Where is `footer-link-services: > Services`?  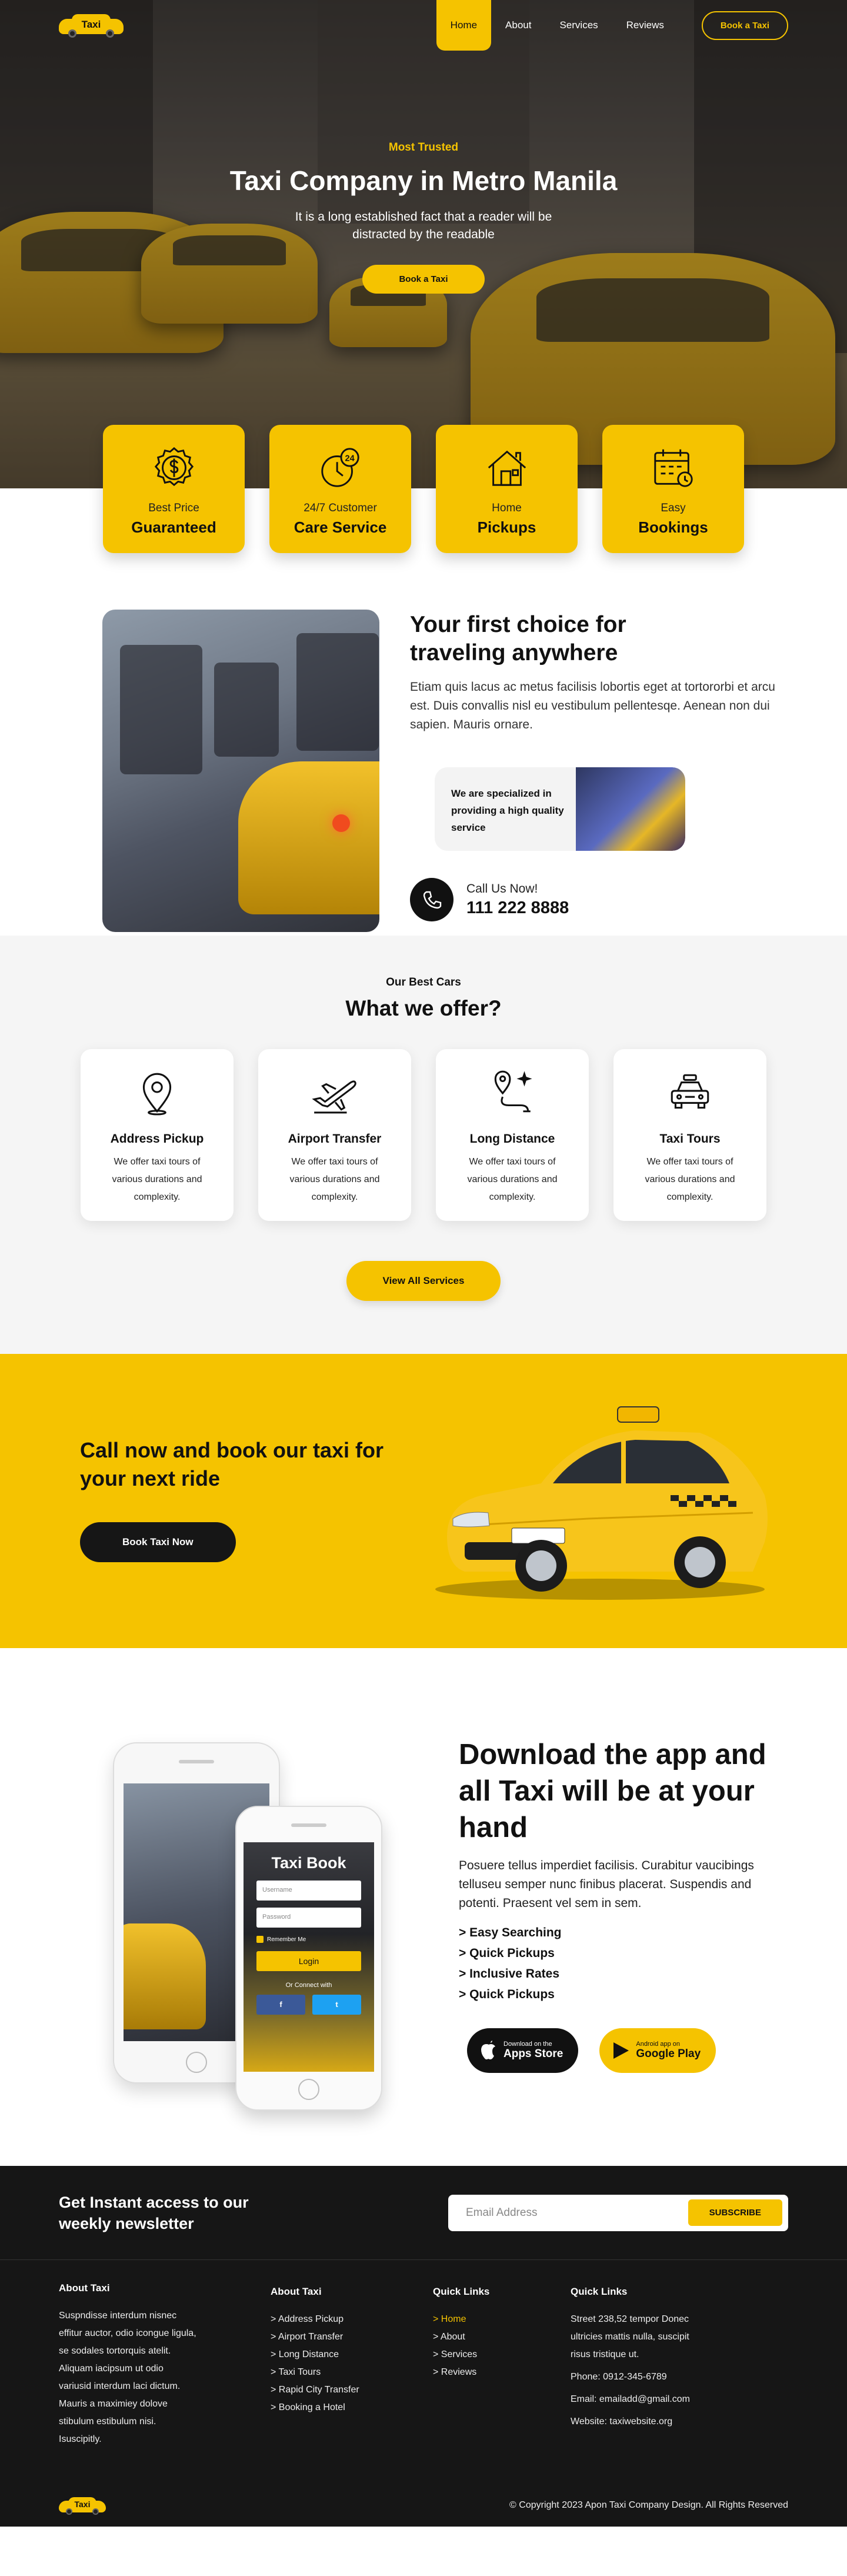
footer-link-services: > Services is located at coordinates (502, 2355).